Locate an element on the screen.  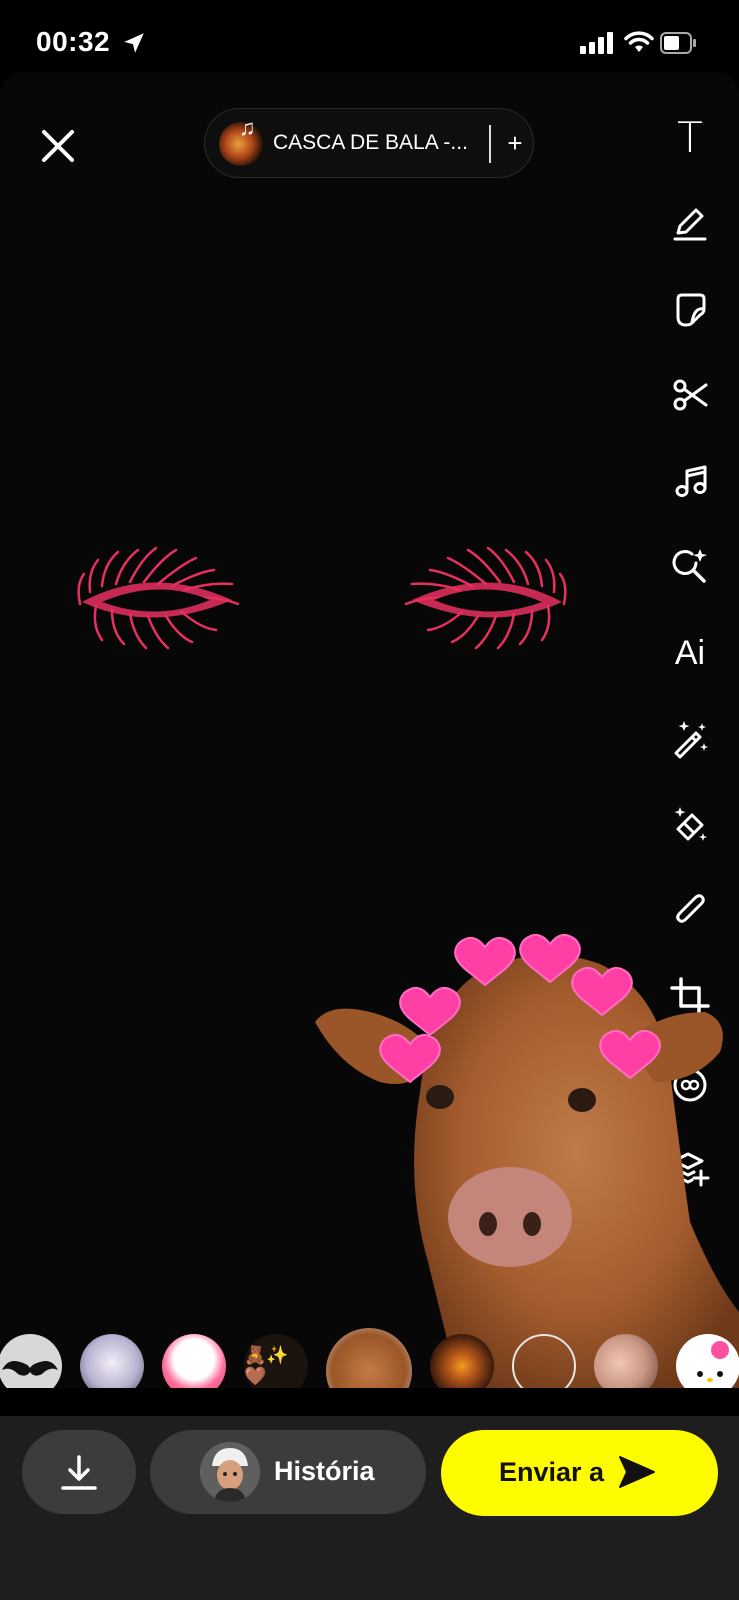
magic-wand-tool-icon is located at coordinates (690, 739).